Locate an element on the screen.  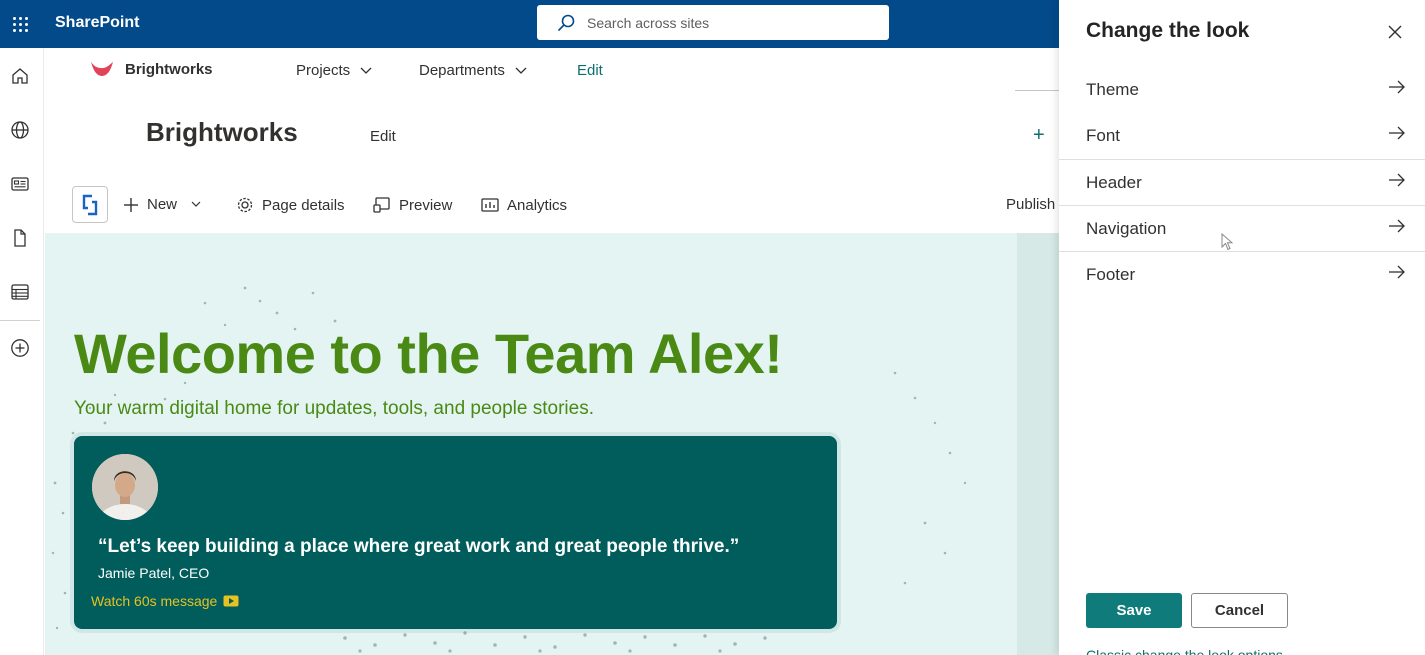
quote-author: Jamie Patel, CEO is located at coordinates (154, 573).